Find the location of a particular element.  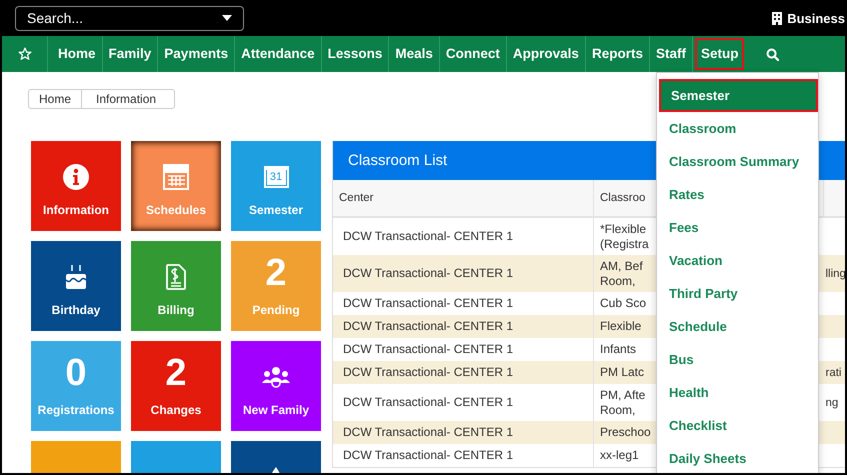

tile-label: Changes is located at coordinates (176, 410).